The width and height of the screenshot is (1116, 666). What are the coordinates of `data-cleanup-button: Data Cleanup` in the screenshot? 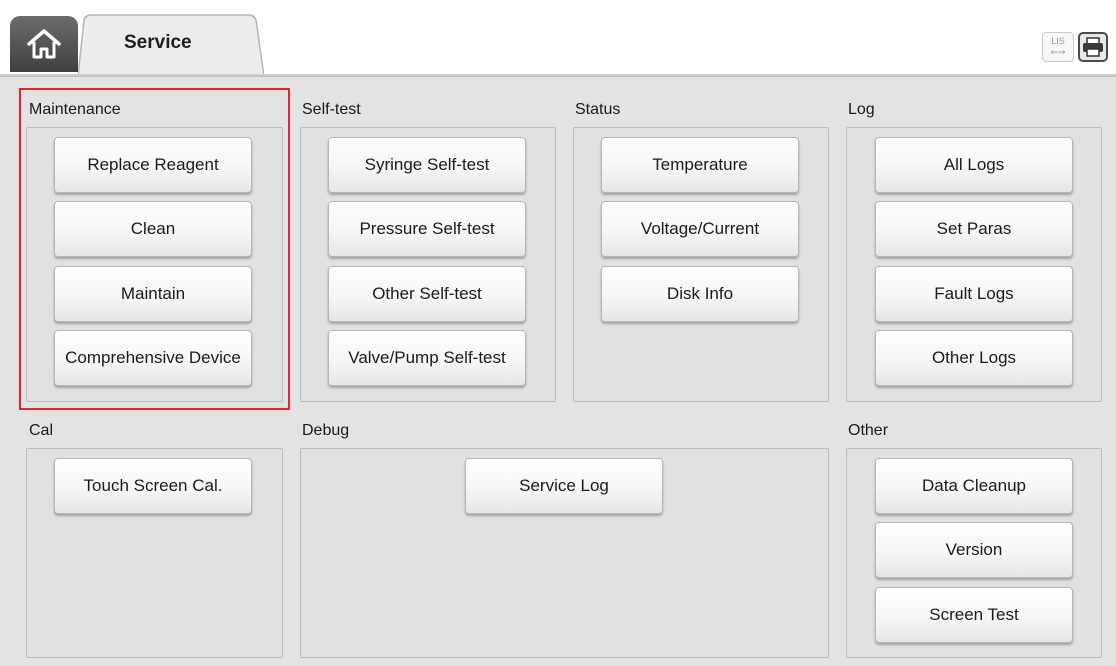 It's located at (974, 486).